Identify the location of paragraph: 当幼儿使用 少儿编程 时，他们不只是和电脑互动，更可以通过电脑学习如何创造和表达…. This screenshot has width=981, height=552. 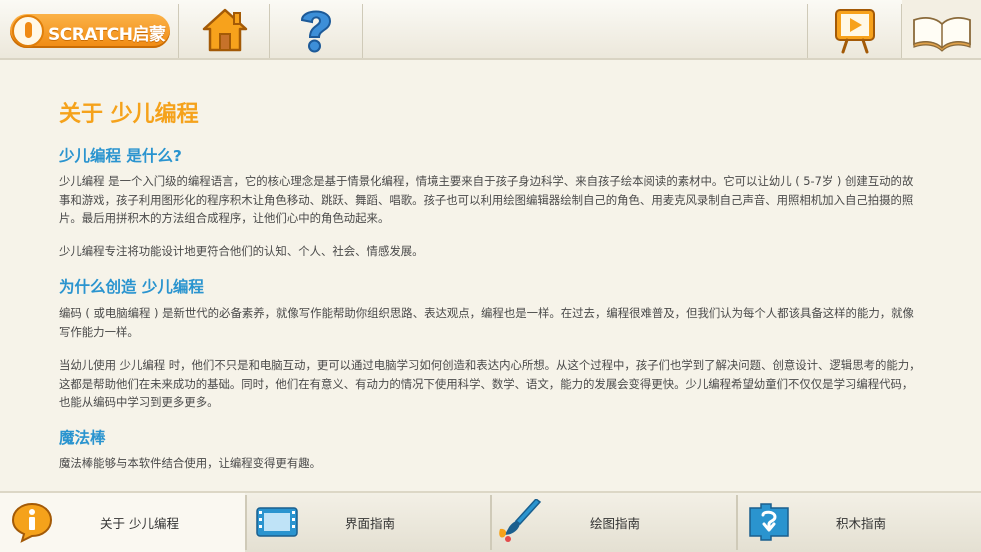
(490, 383).